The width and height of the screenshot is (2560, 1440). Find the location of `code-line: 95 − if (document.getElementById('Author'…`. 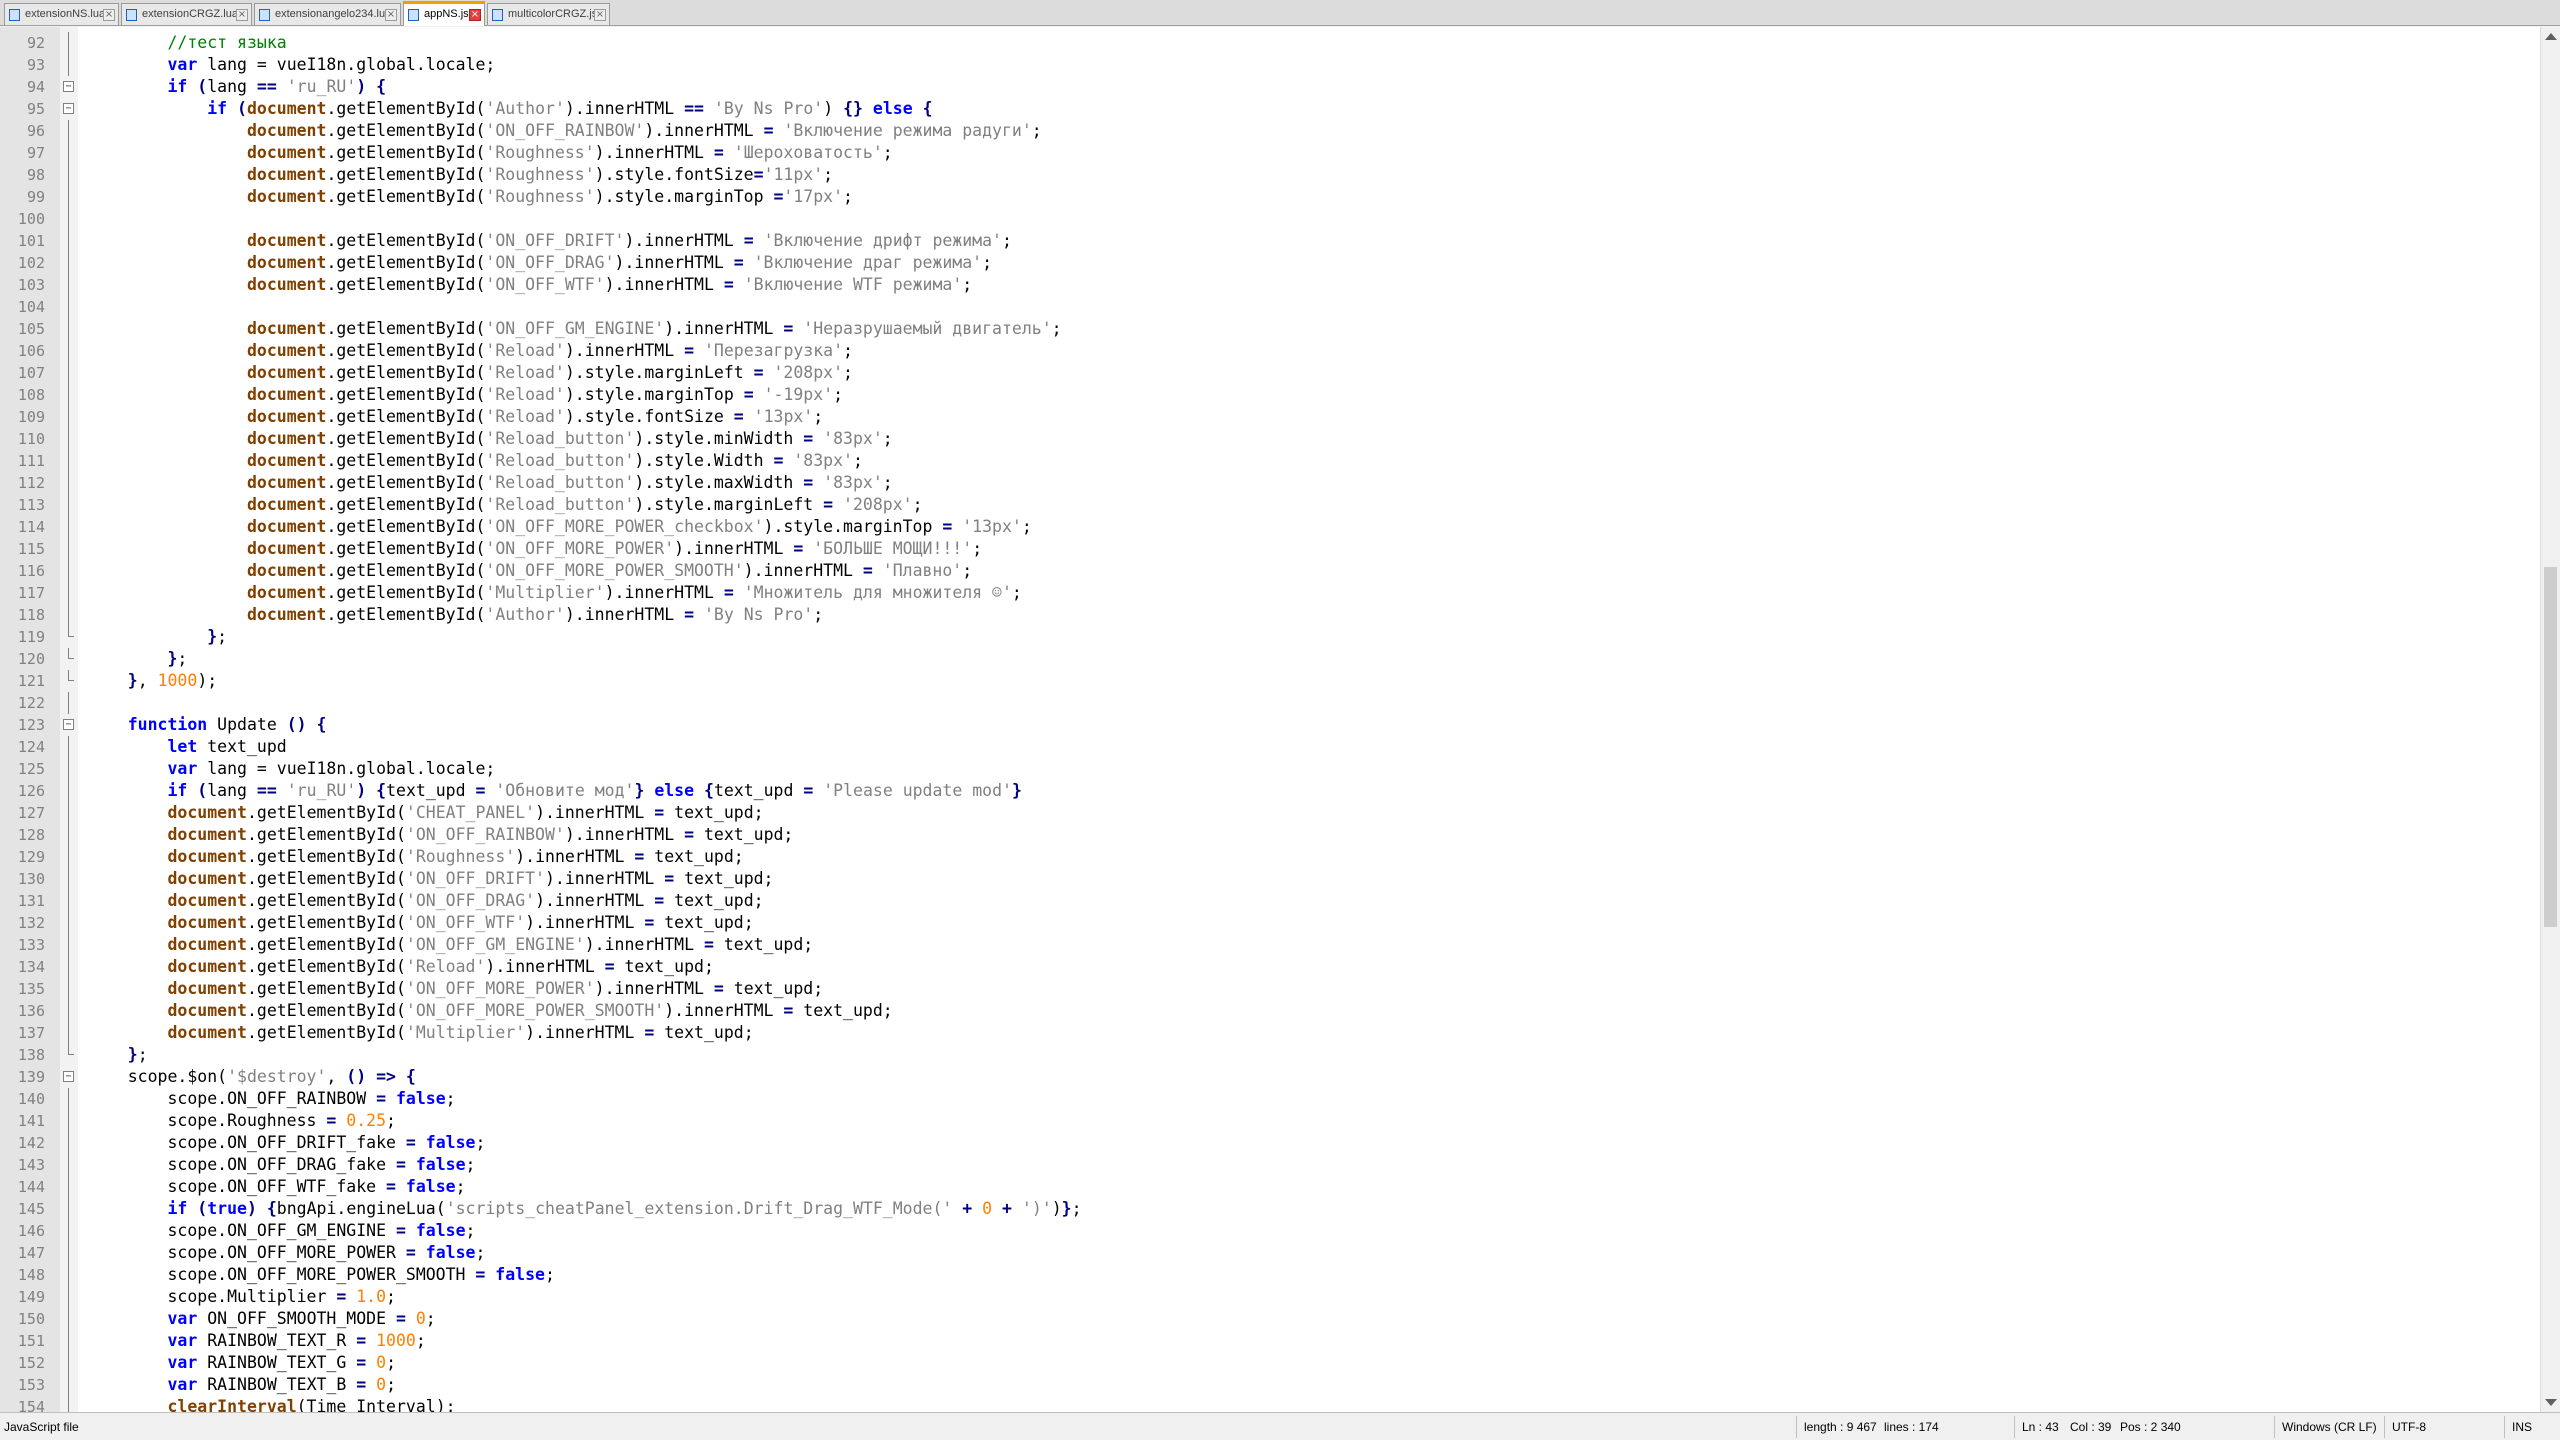

code-line: 95 − if (document.getElementById('Author'… is located at coordinates (1270, 109).